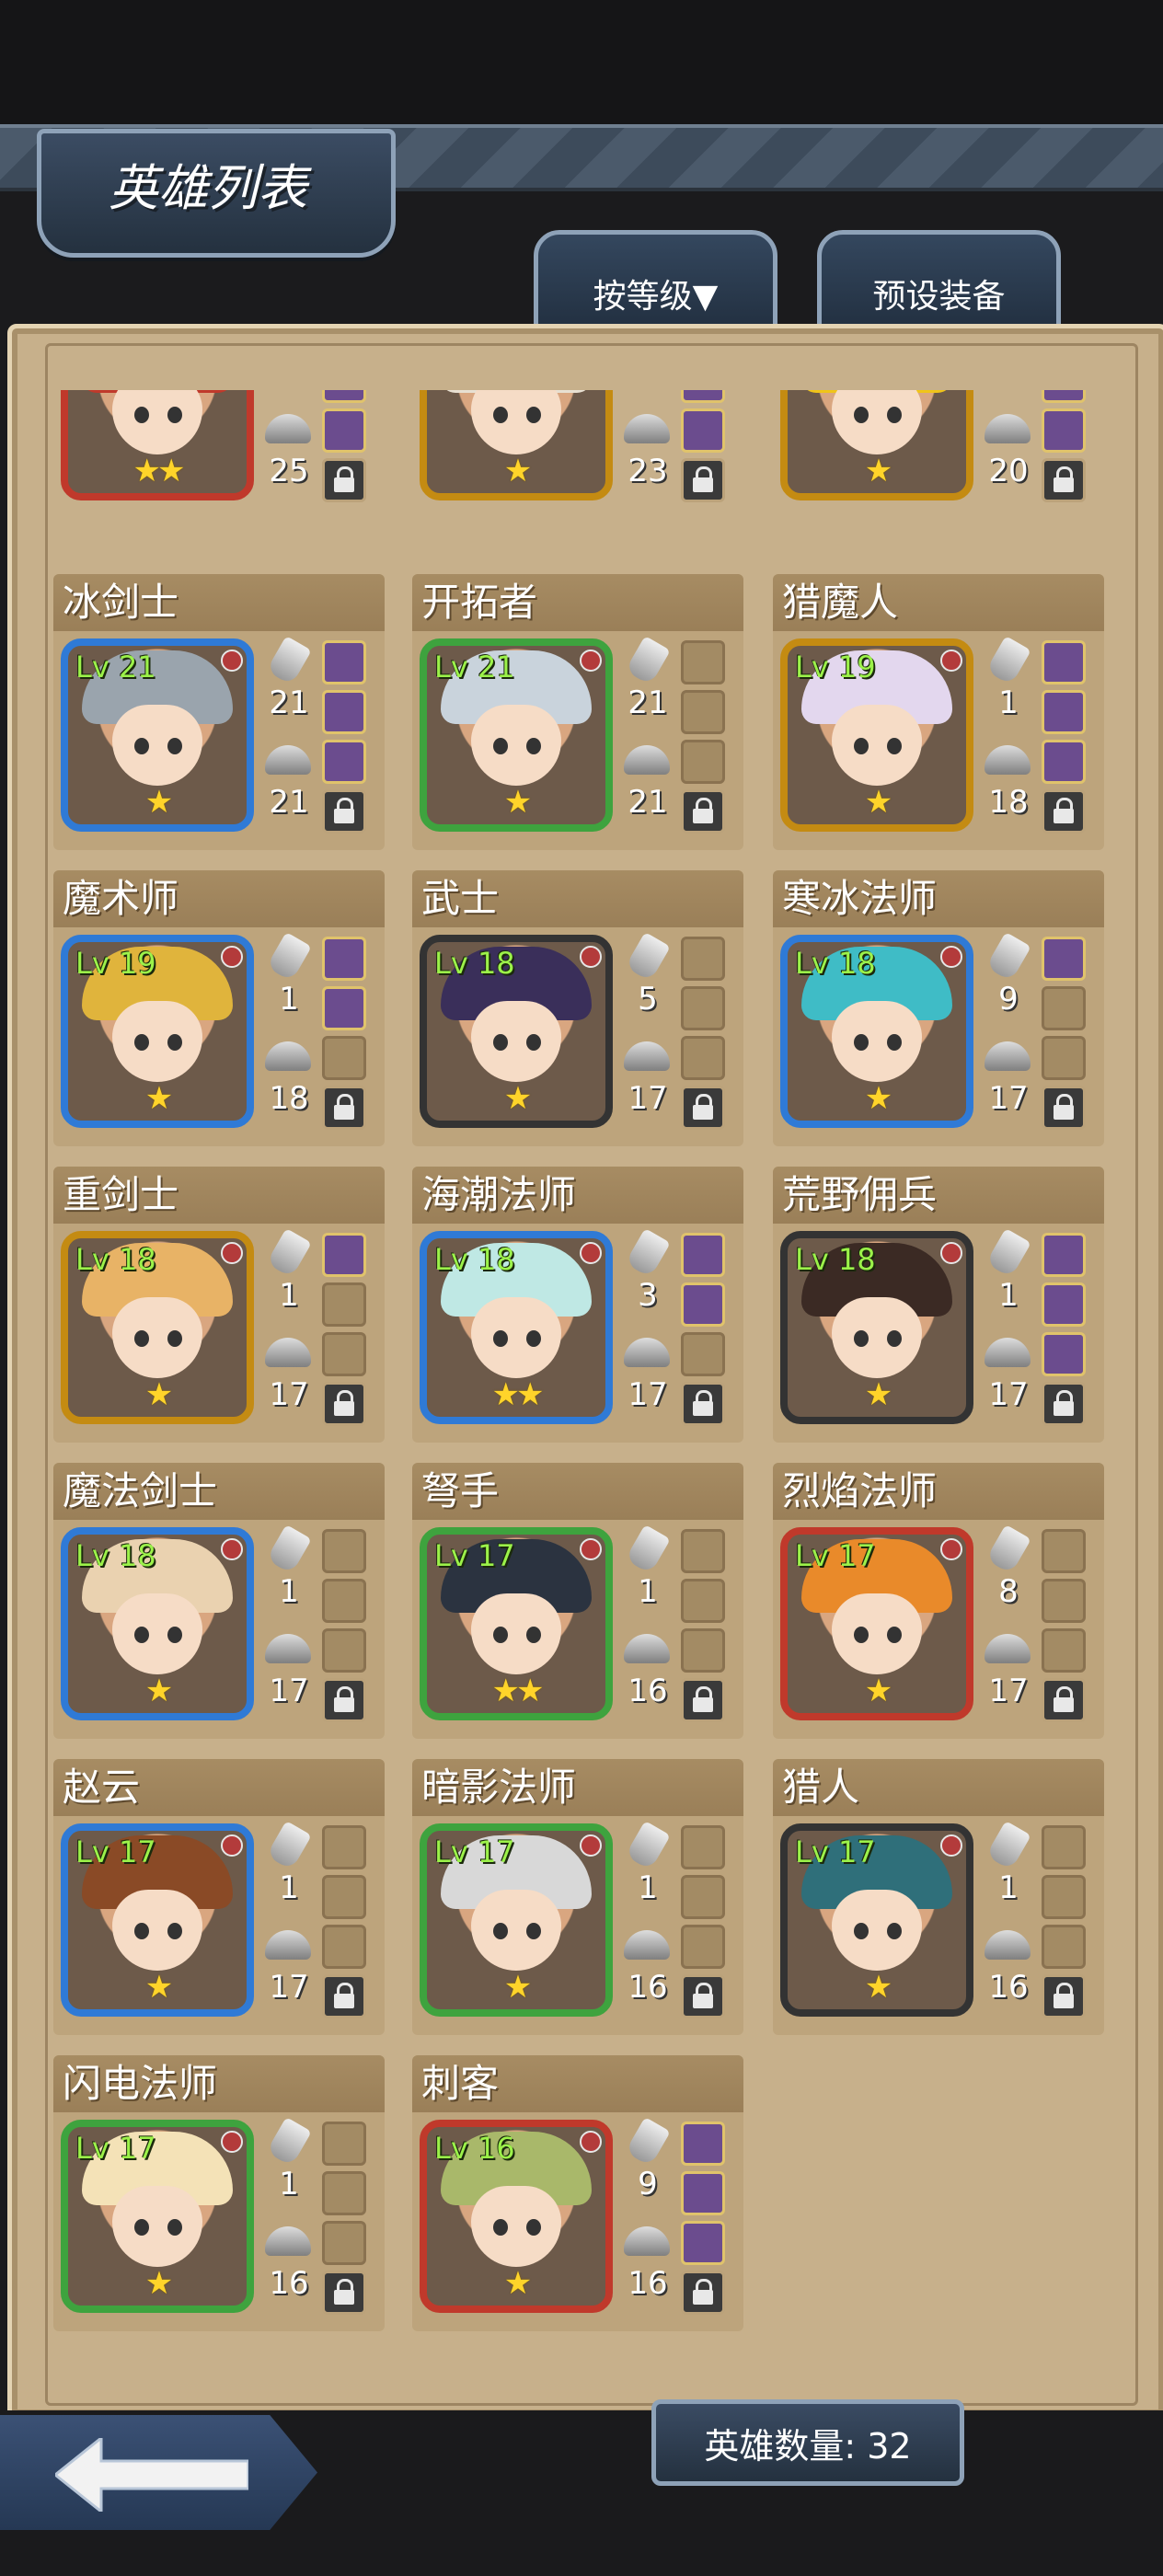  Describe the element at coordinates (939, 1305) in the screenshot. I see `hero-card: 荒野佣兵 Lv 18 ★ 1 17` at that location.